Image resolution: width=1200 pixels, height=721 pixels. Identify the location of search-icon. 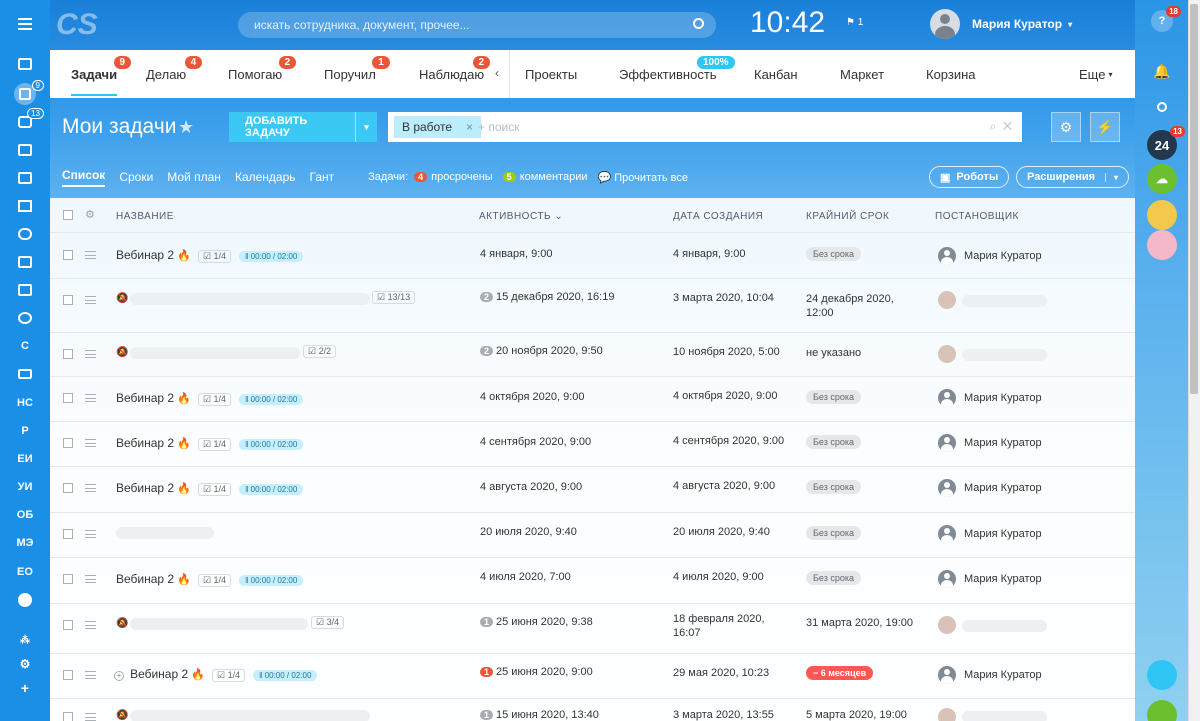
(698, 23).